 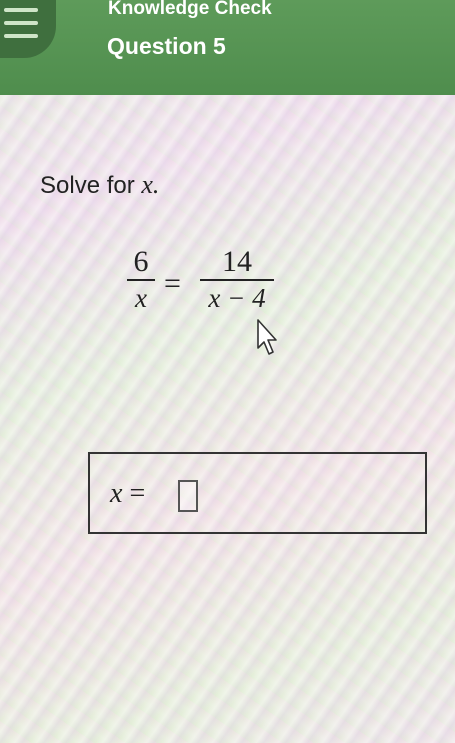 What do you see at coordinates (227, 47) in the screenshot?
I see `top-header-bar: Knowledge Check Question 5` at bounding box center [227, 47].